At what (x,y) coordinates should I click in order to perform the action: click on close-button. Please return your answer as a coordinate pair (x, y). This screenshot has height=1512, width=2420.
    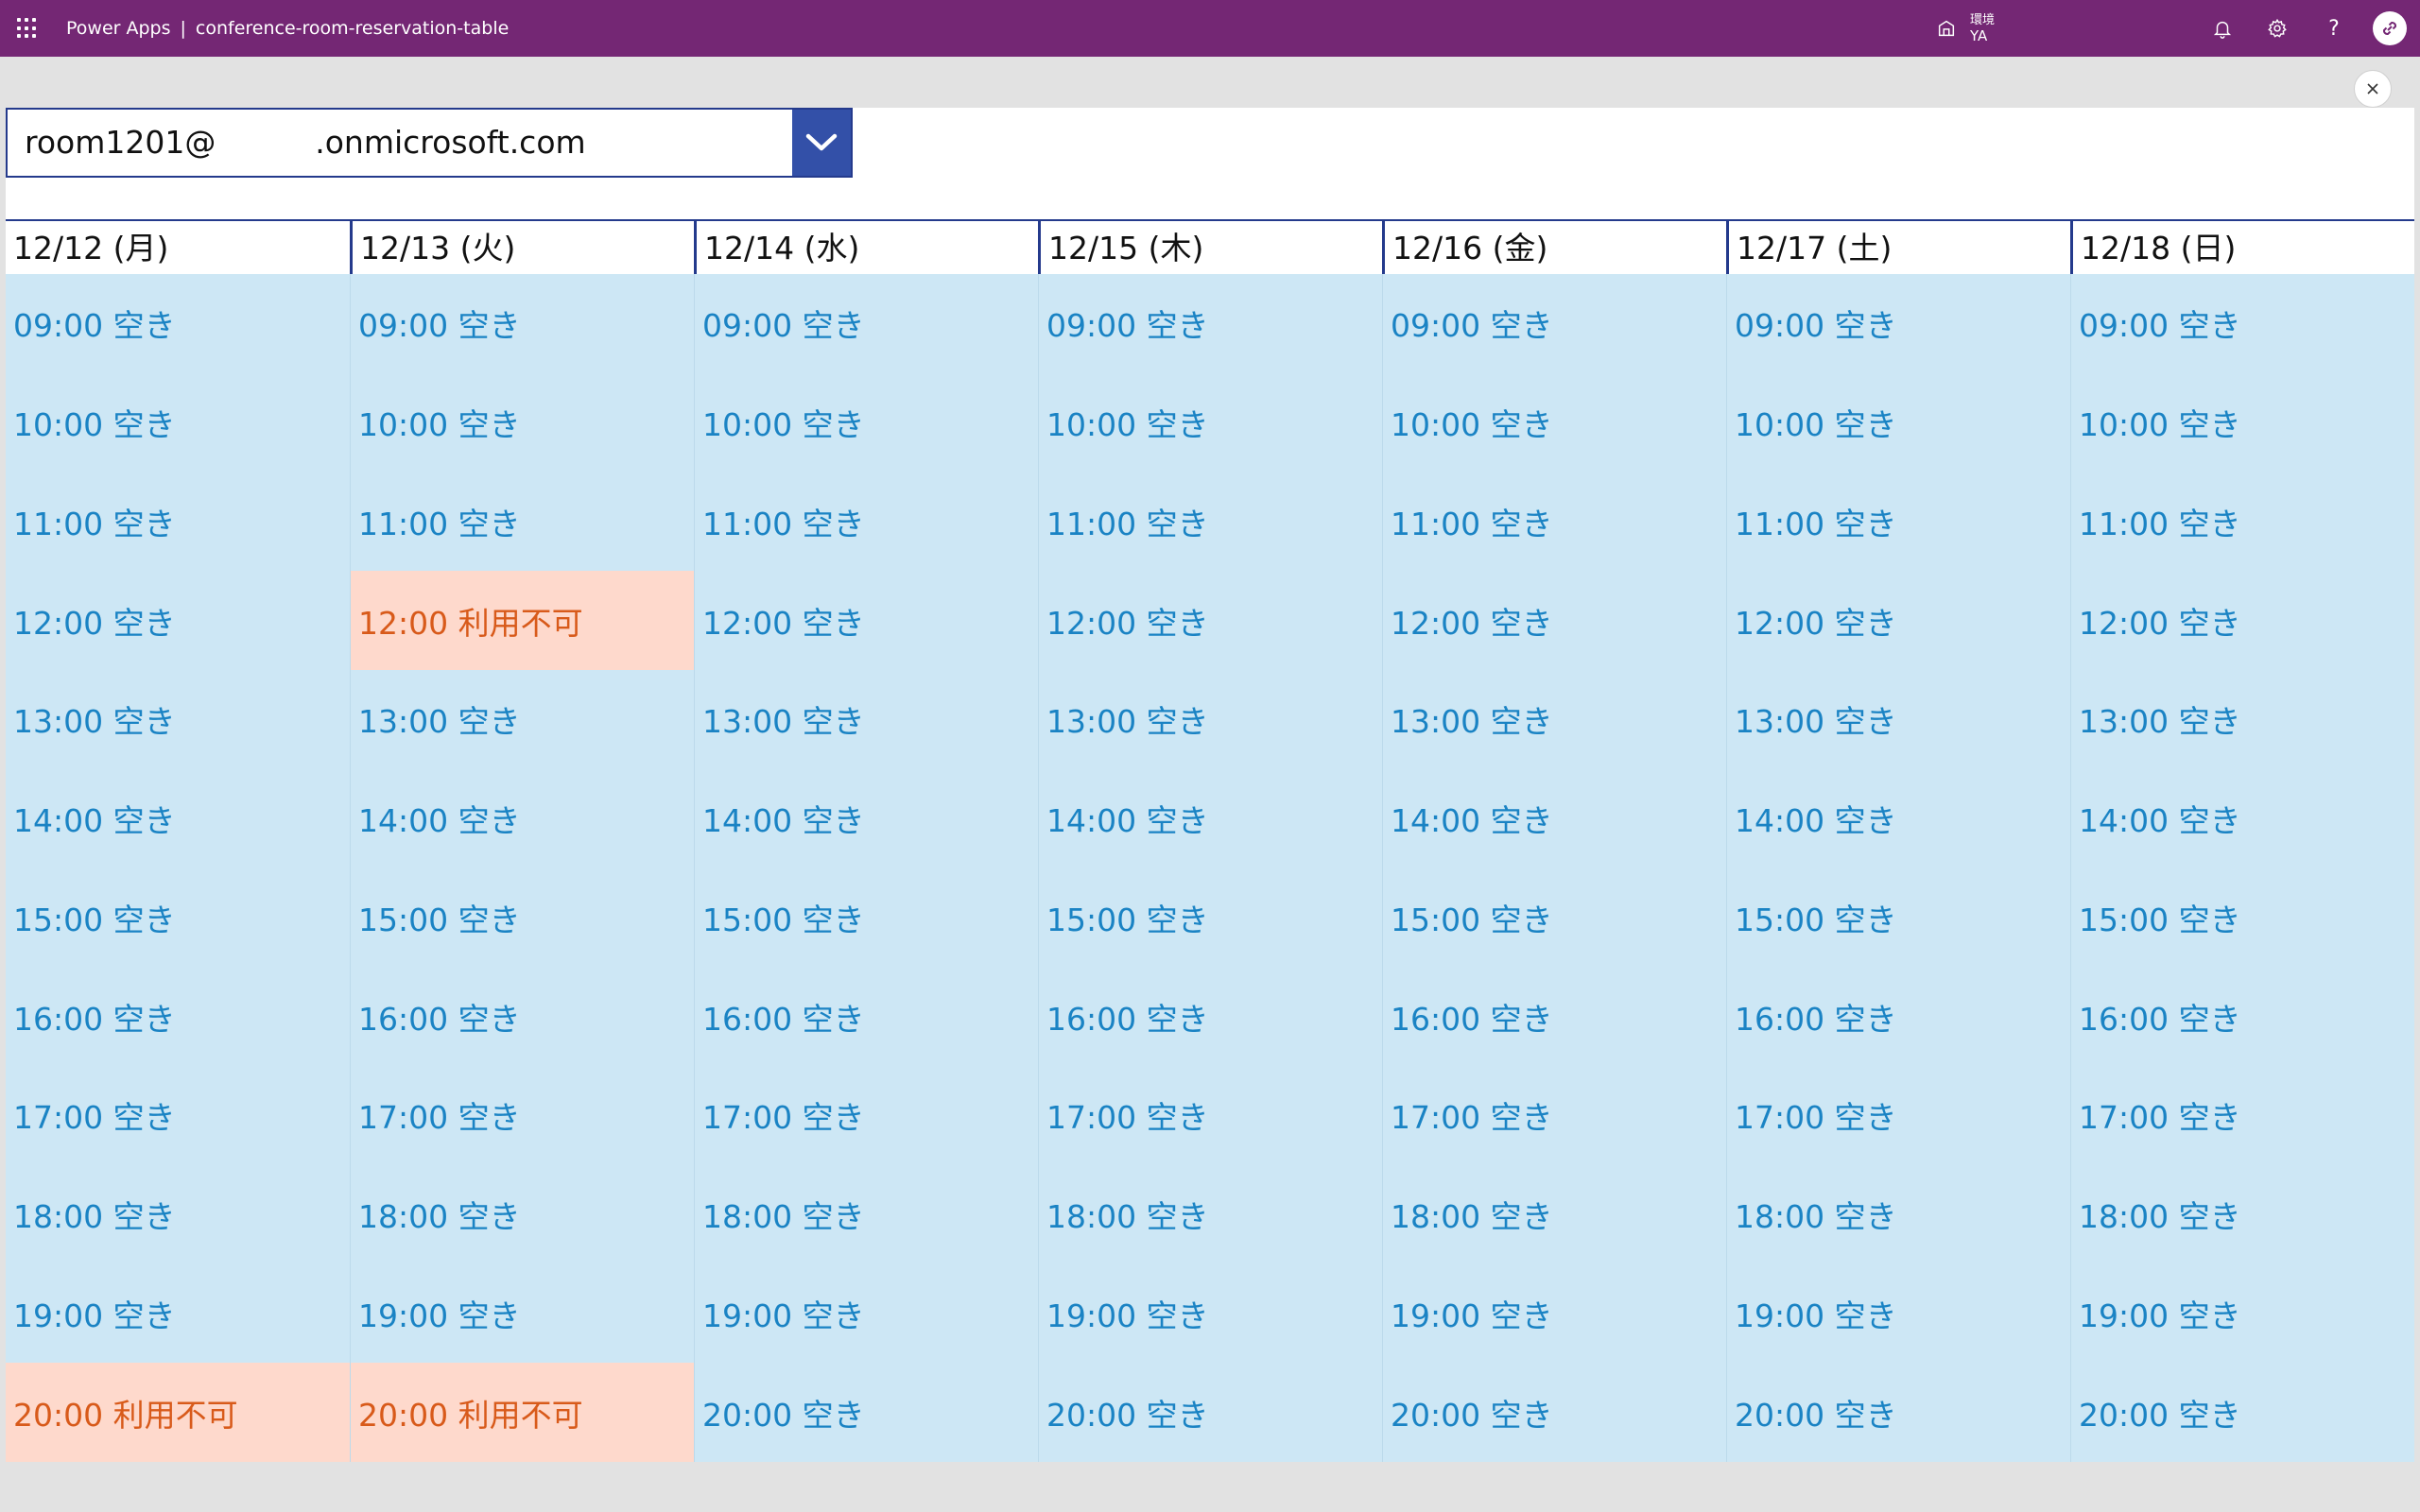
    Looking at the image, I should click on (2373, 89).